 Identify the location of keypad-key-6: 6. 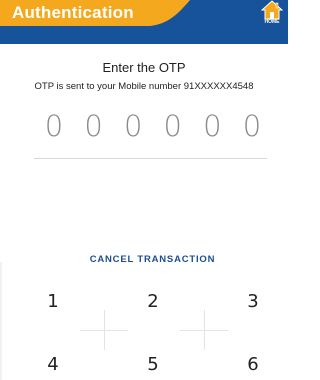
(253, 364).